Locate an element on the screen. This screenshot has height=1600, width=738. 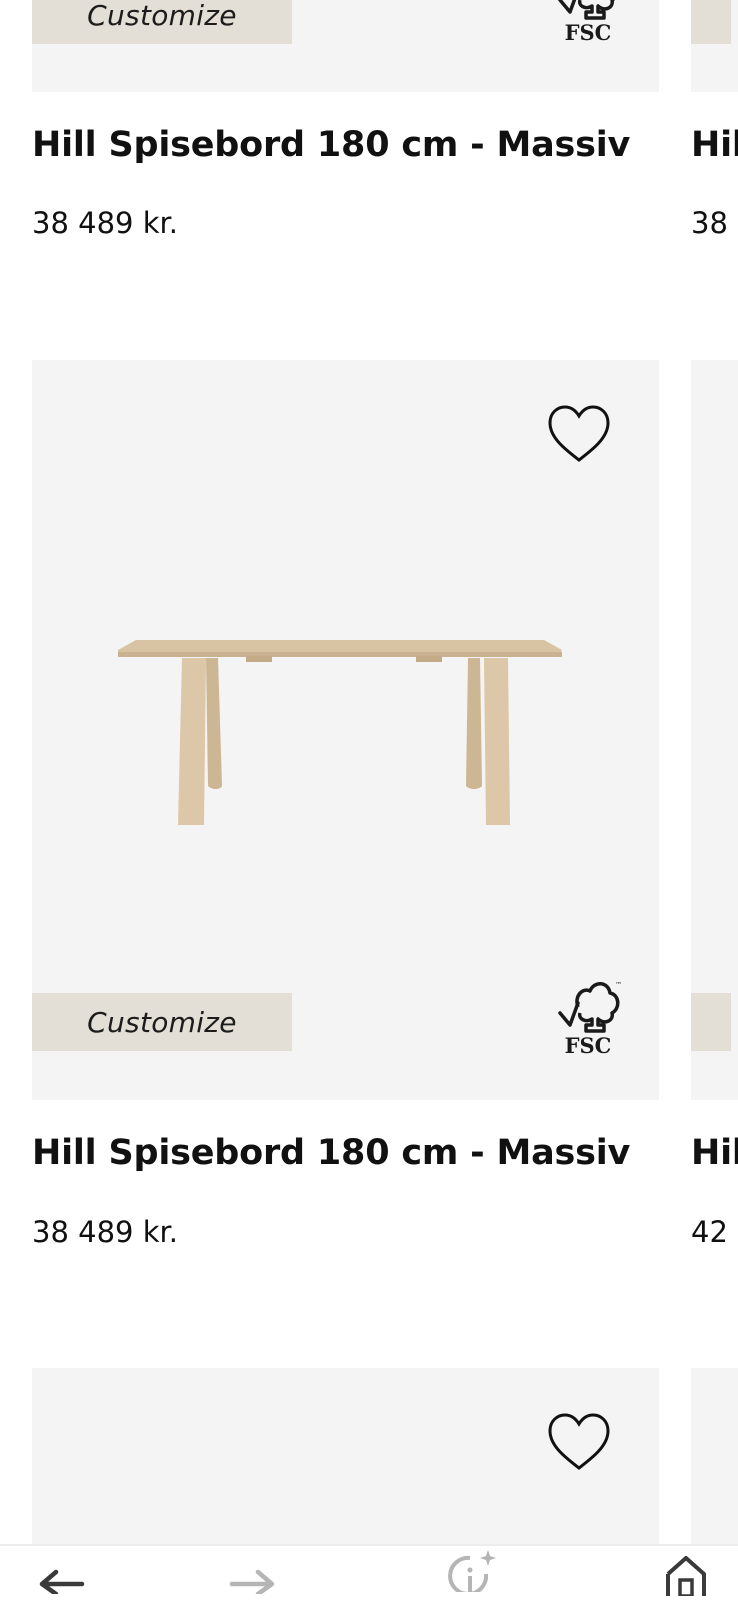
peek-column: Hil 38 Hil 42 is located at coordinates (714, 774).